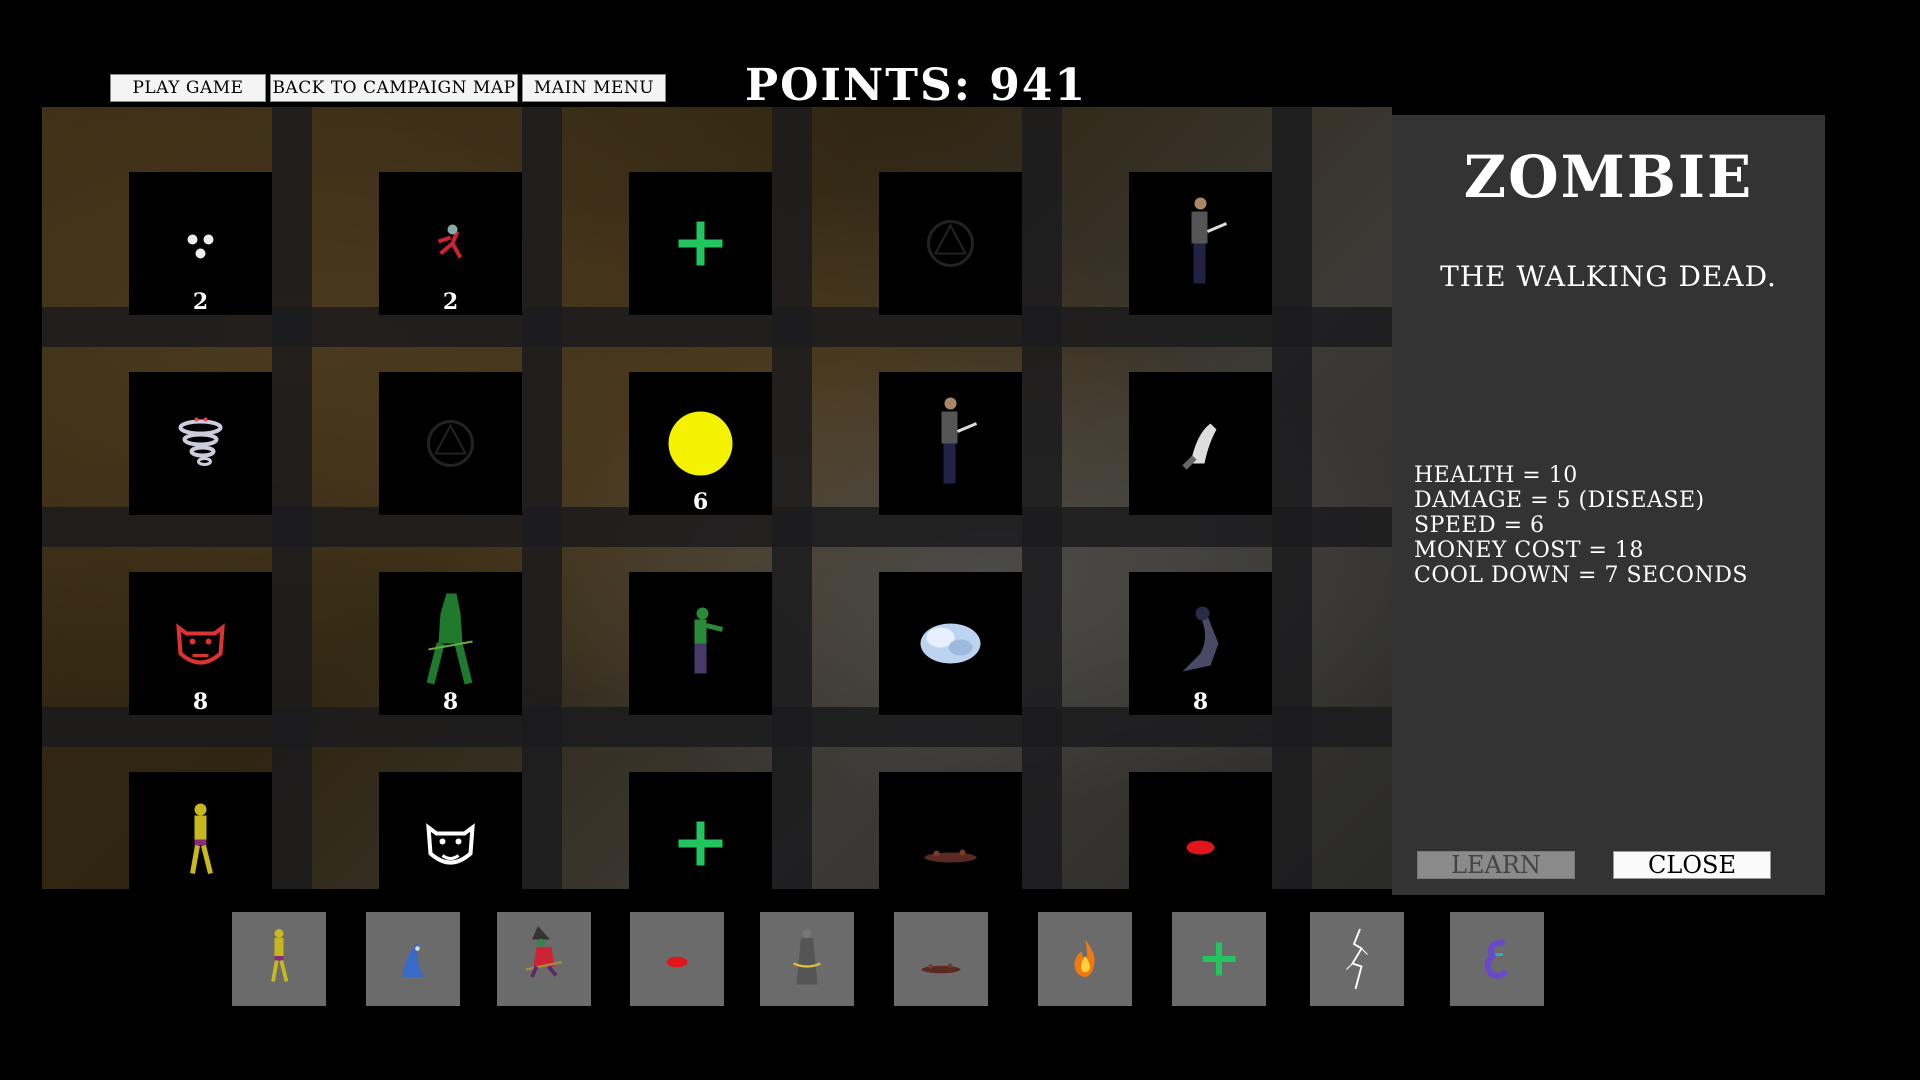  I want to click on witch-icon, so click(544, 952).